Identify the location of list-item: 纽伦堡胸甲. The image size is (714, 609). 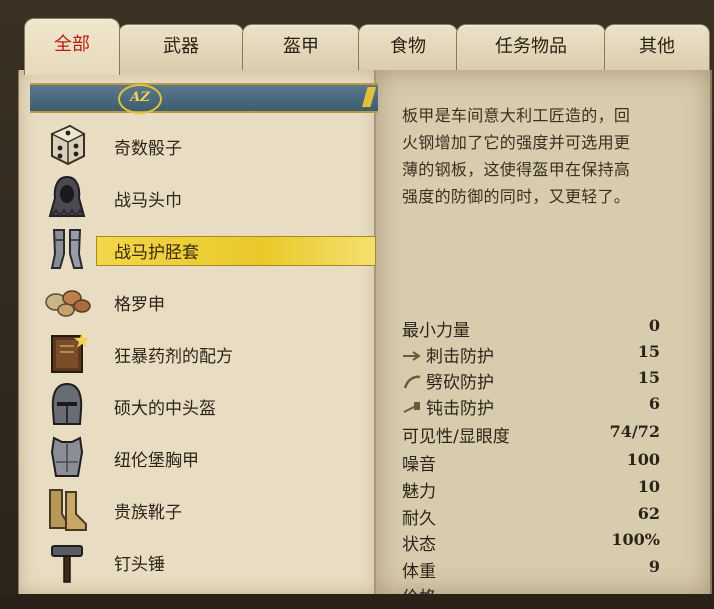
(206, 458).